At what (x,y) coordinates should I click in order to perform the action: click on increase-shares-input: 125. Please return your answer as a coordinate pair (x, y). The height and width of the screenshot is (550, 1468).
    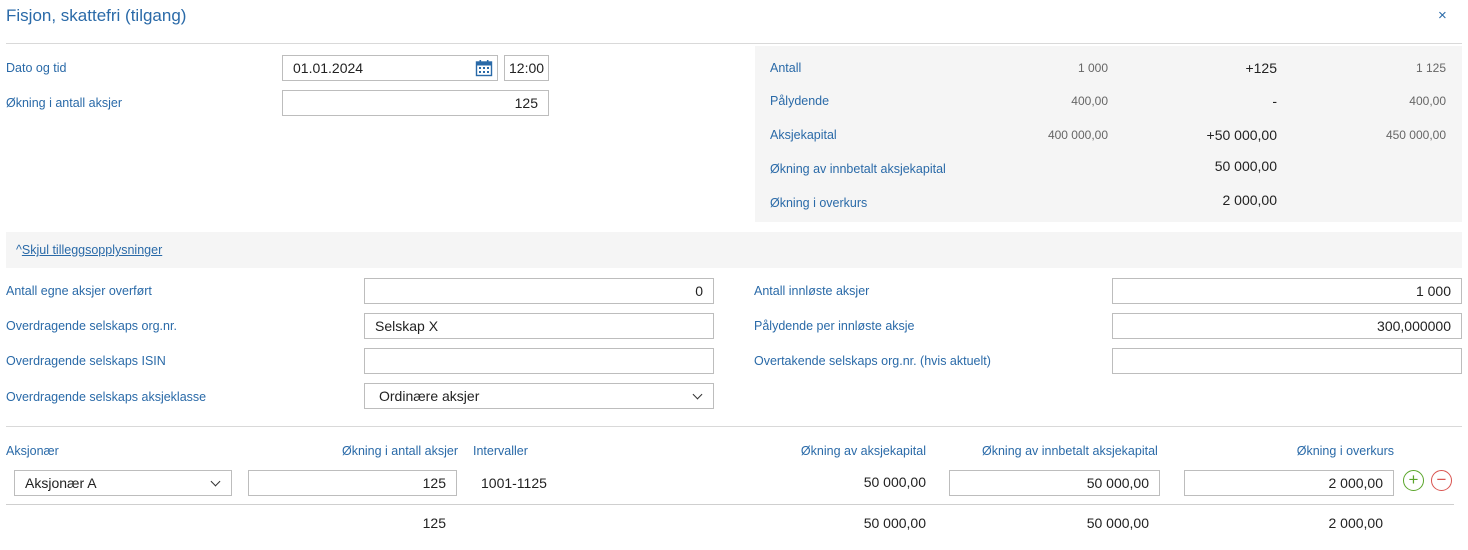
    Looking at the image, I should click on (415, 103).